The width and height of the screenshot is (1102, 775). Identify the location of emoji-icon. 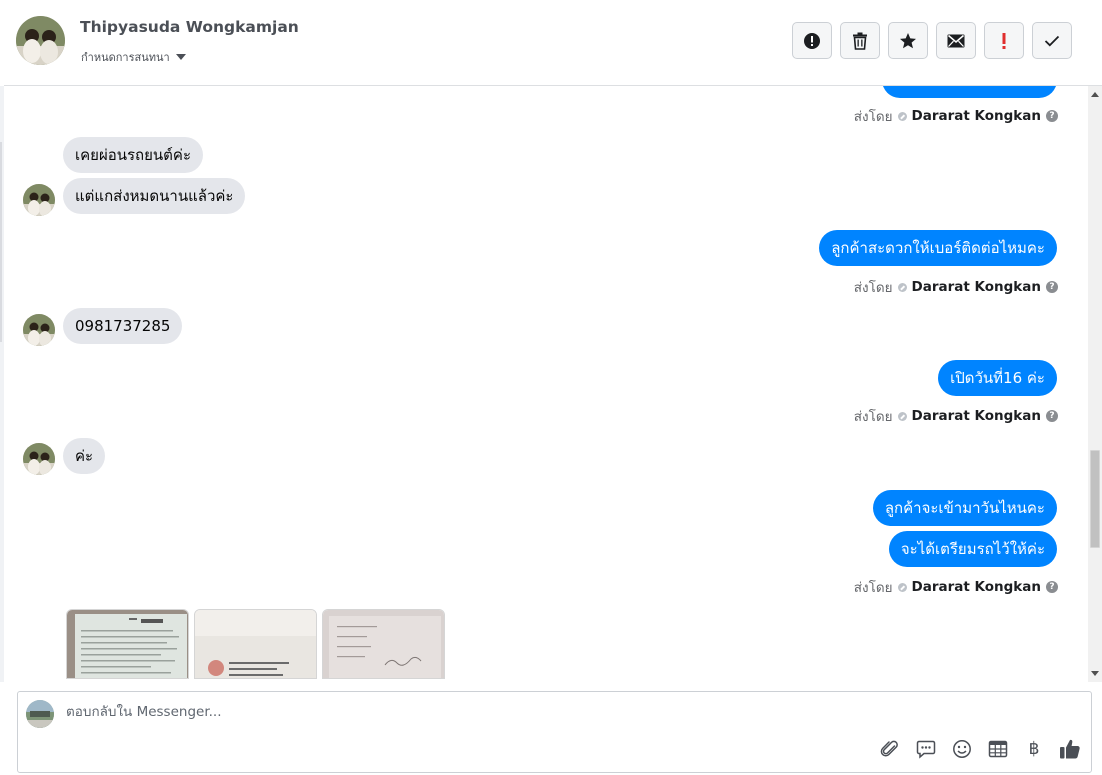
(962, 749).